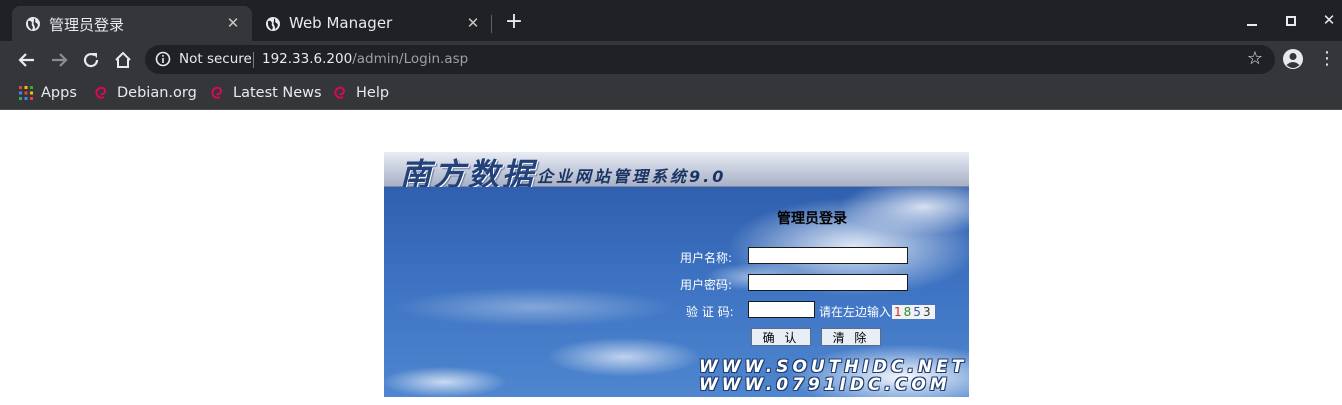 Image resolution: width=1342 pixels, height=405 pixels. I want to click on bookmark-help: Help, so click(361, 93).